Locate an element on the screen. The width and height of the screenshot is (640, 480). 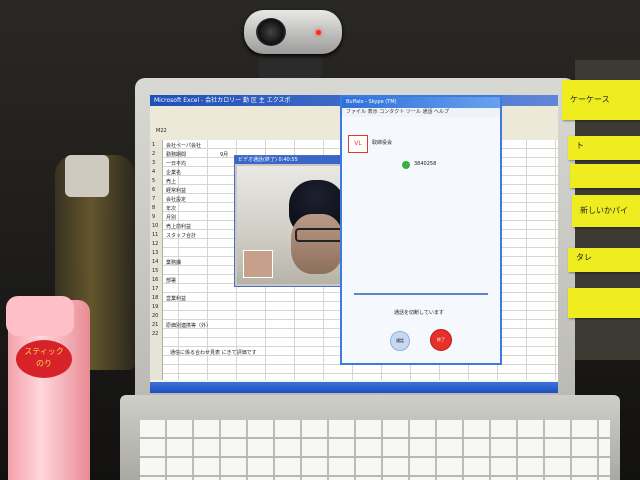
excel-row-label: 会社ペーパ会社 is located at coordinates (183, 145).